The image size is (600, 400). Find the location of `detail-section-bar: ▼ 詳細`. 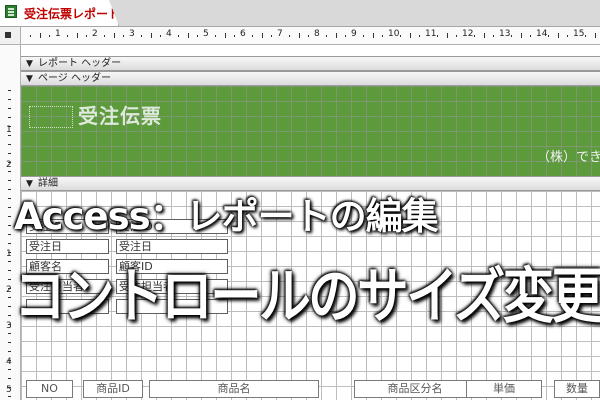

detail-section-bar: ▼ 詳細 is located at coordinates (310, 183).